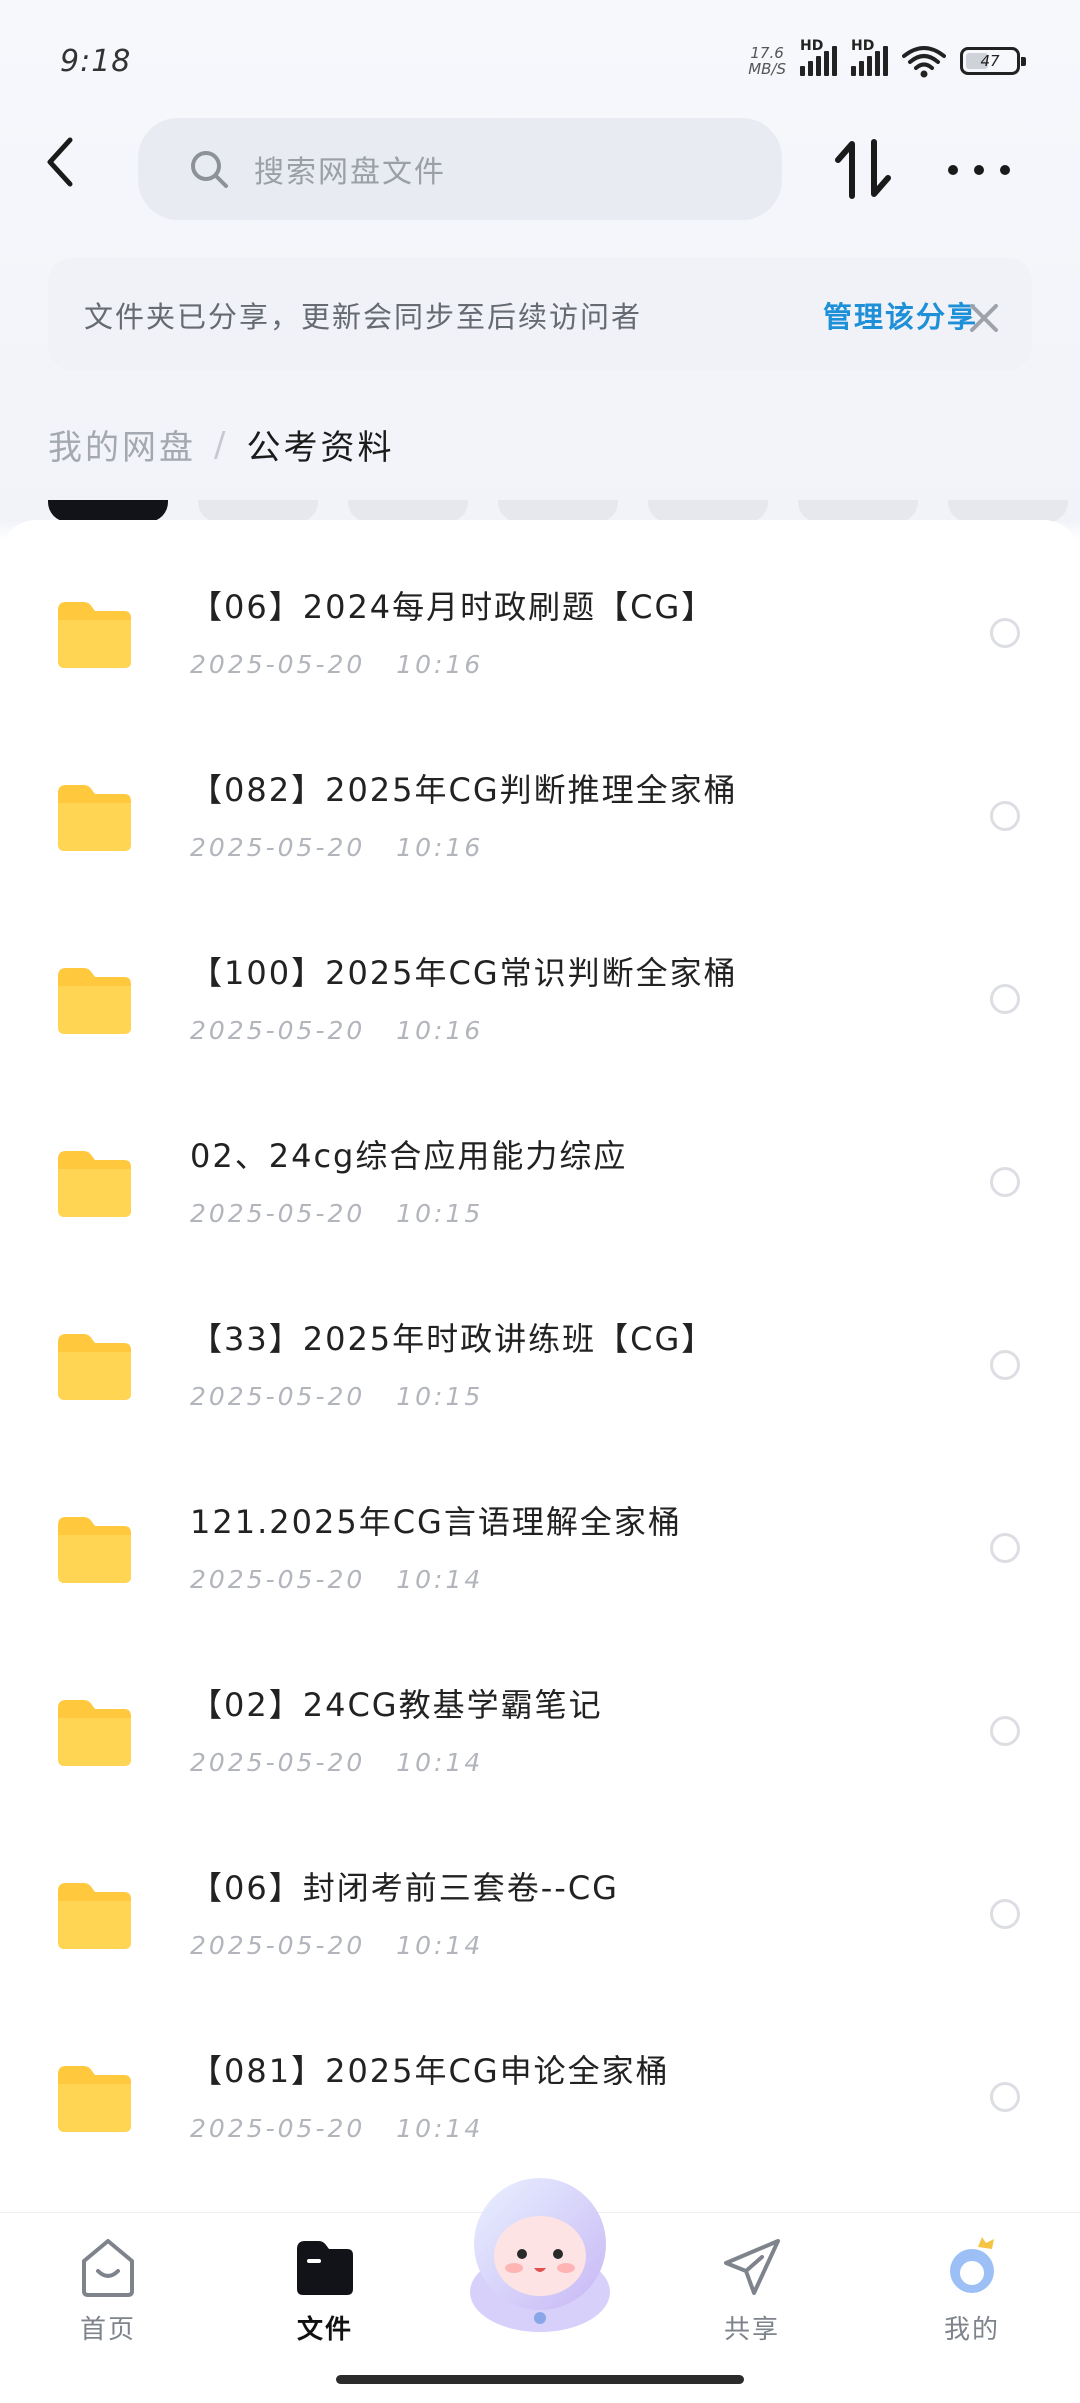  Describe the element at coordinates (209, 169) in the screenshot. I see `search-icon` at that location.